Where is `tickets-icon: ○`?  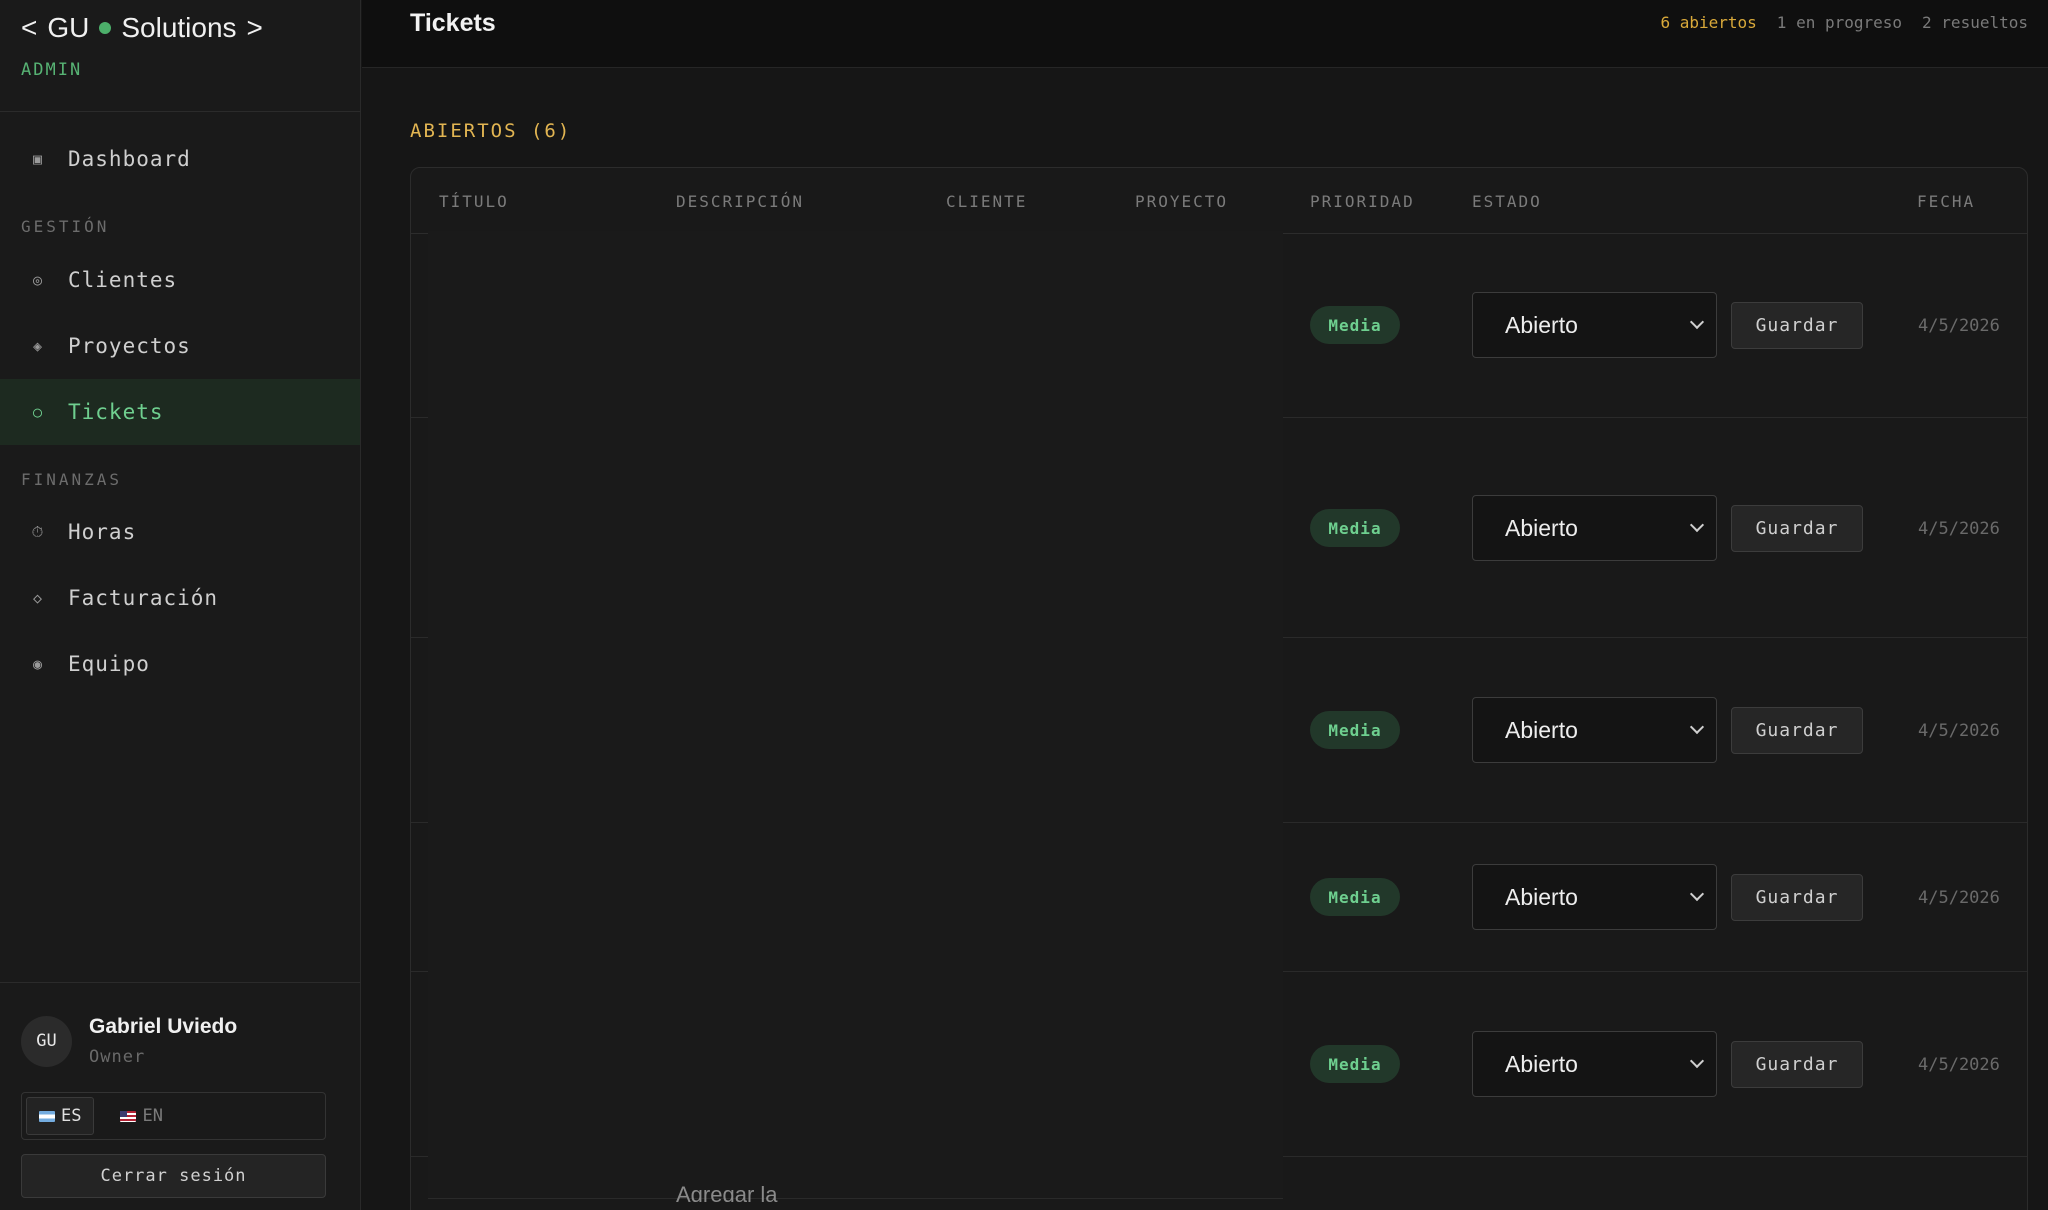 tickets-icon: ○ is located at coordinates (38, 412).